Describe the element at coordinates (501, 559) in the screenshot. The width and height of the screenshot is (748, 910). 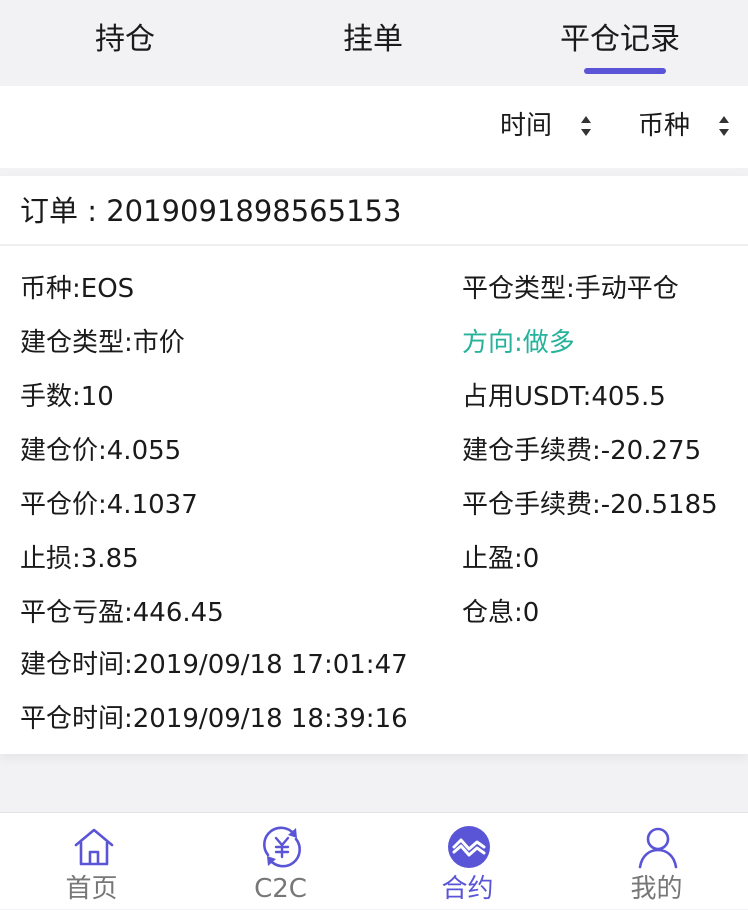
I see `field-take-profit: 止盈:0` at that location.